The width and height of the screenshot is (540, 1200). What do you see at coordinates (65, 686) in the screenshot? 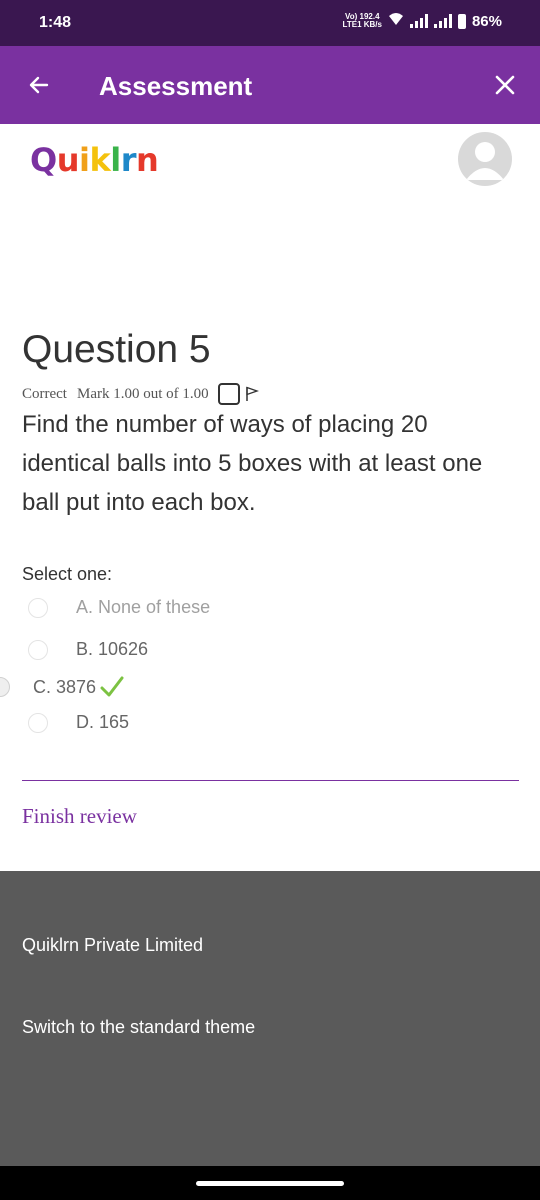
I see `answer-label: C. 3876` at bounding box center [65, 686].